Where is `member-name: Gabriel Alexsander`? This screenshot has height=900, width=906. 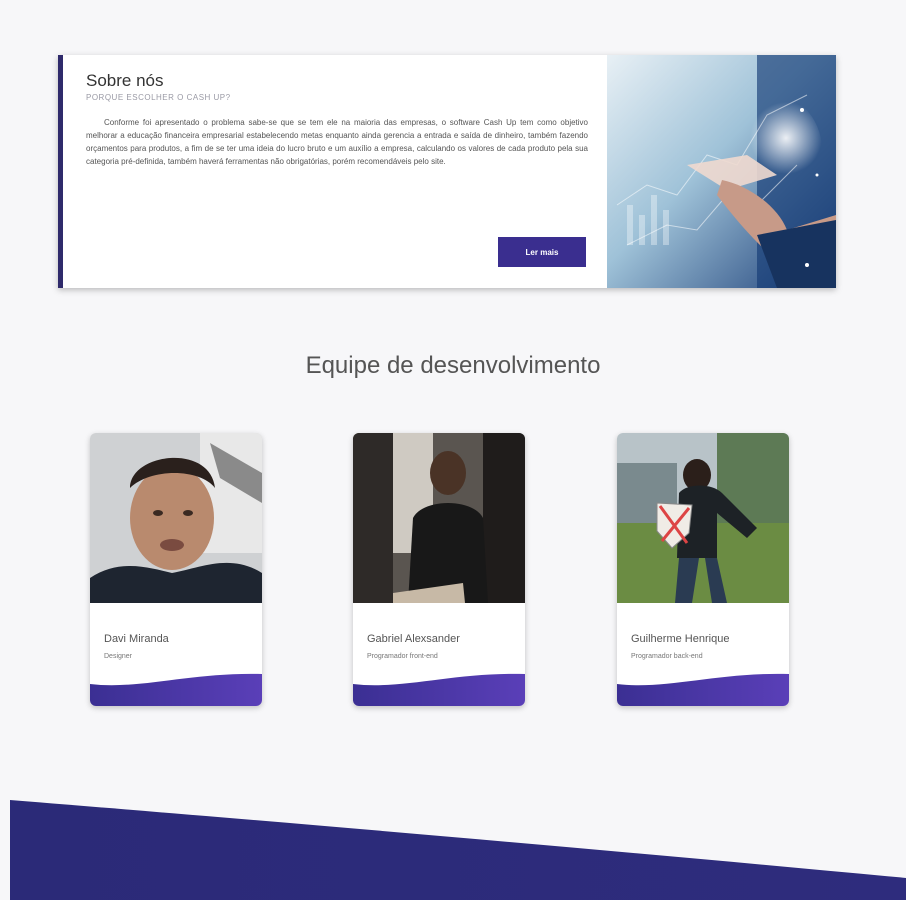
member-name: Gabriel Alexsander is located at coordinates (413, 639).